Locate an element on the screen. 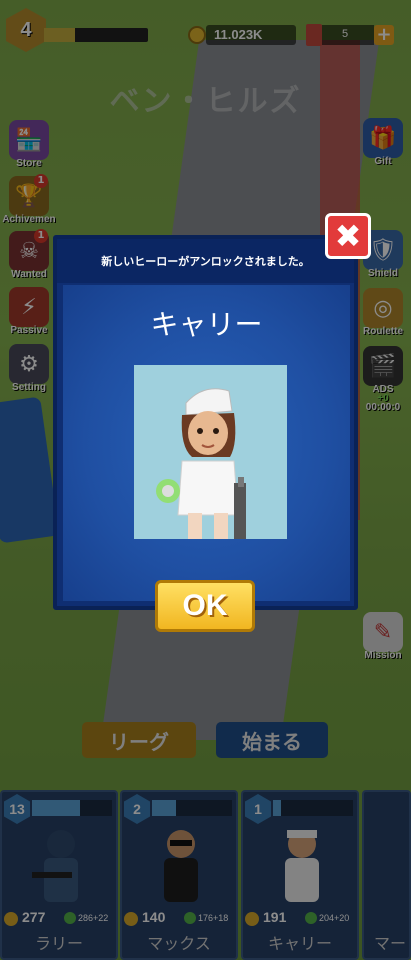 The width and height of the screenshot is (411, 960). hero-portrait is located at coordinates (210, 452).